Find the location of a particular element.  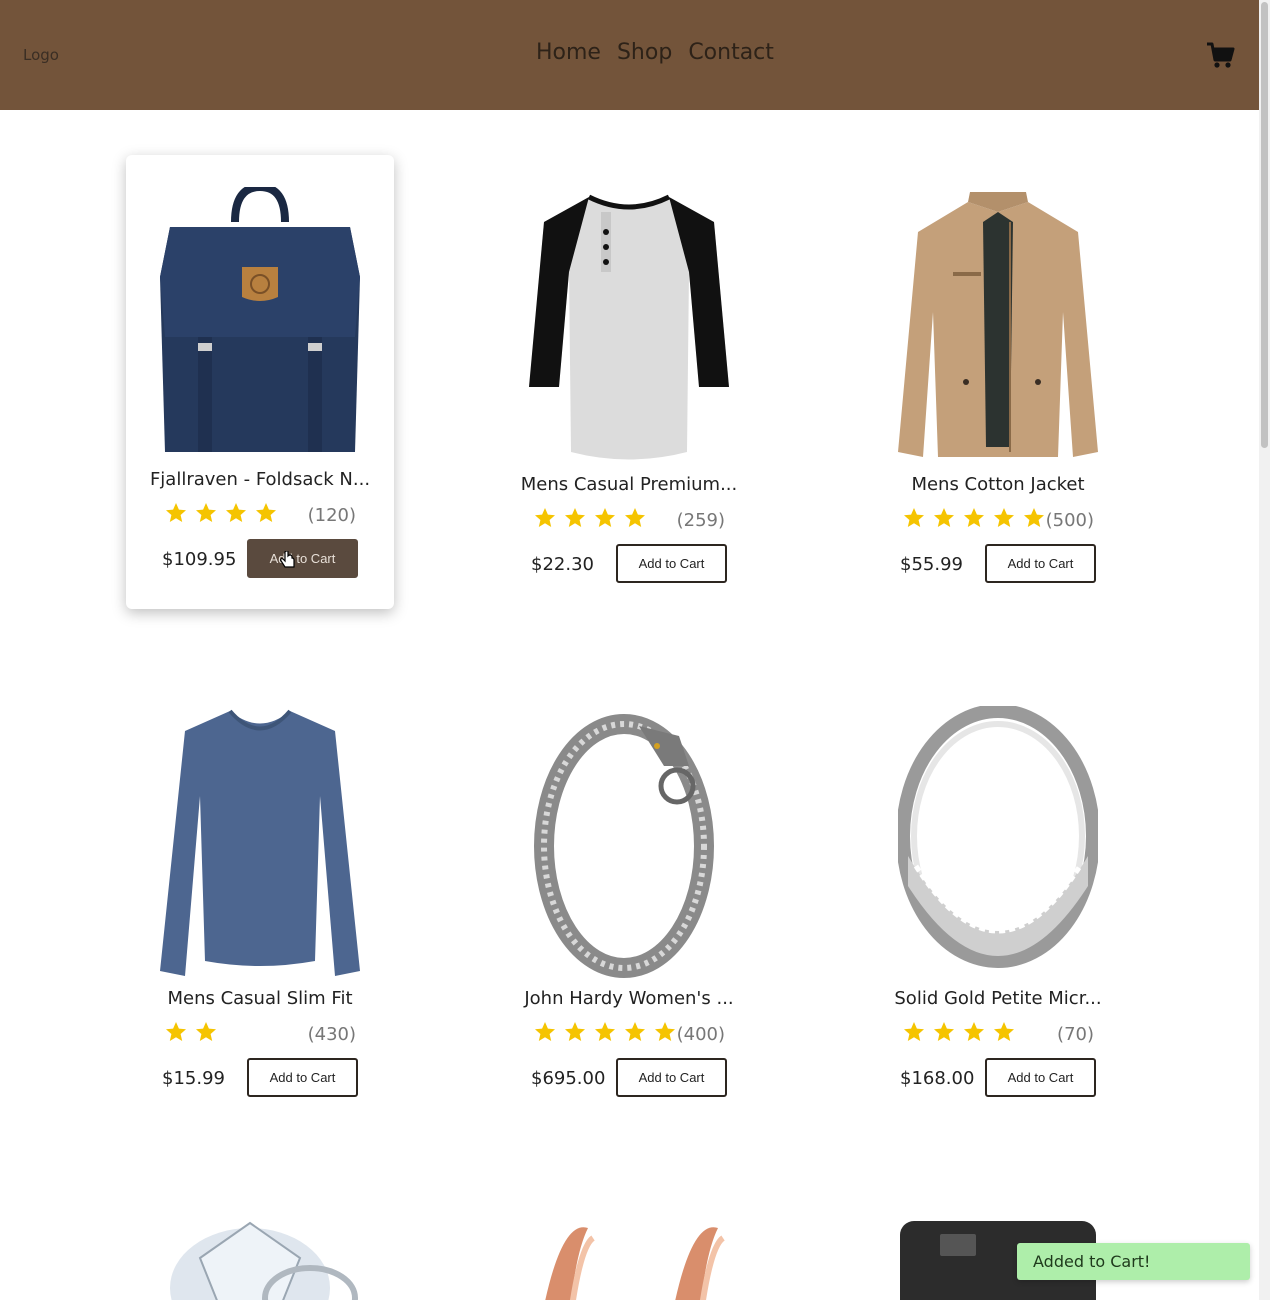

nav-home-link: Home is located at coordinates (568, 52).